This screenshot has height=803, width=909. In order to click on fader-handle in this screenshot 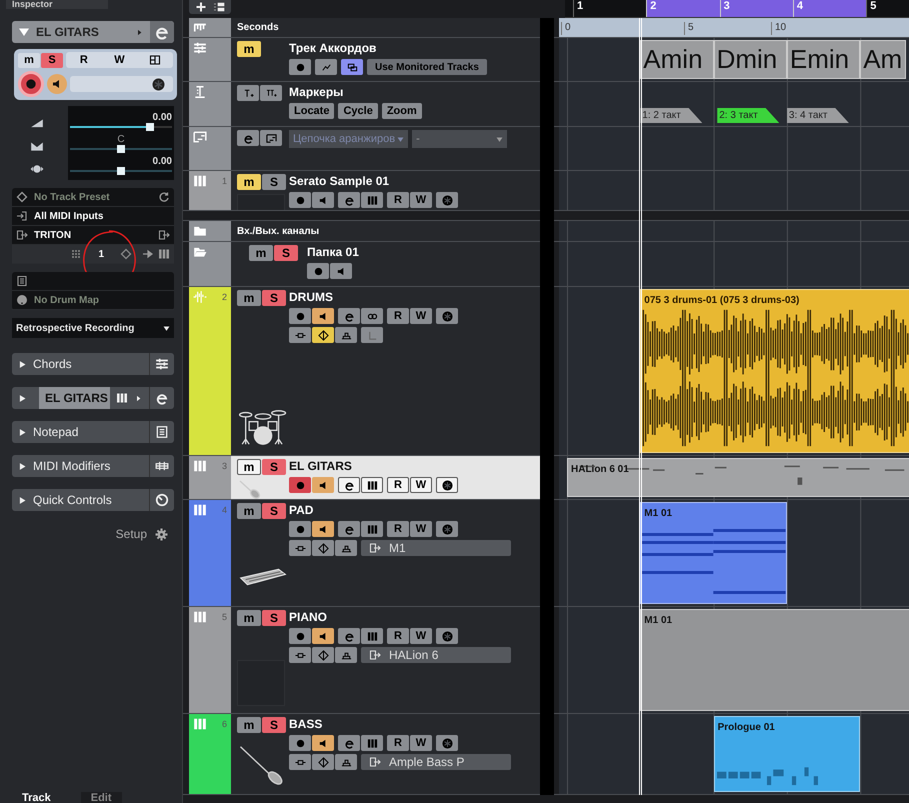, I will do `click(150, 127)`.